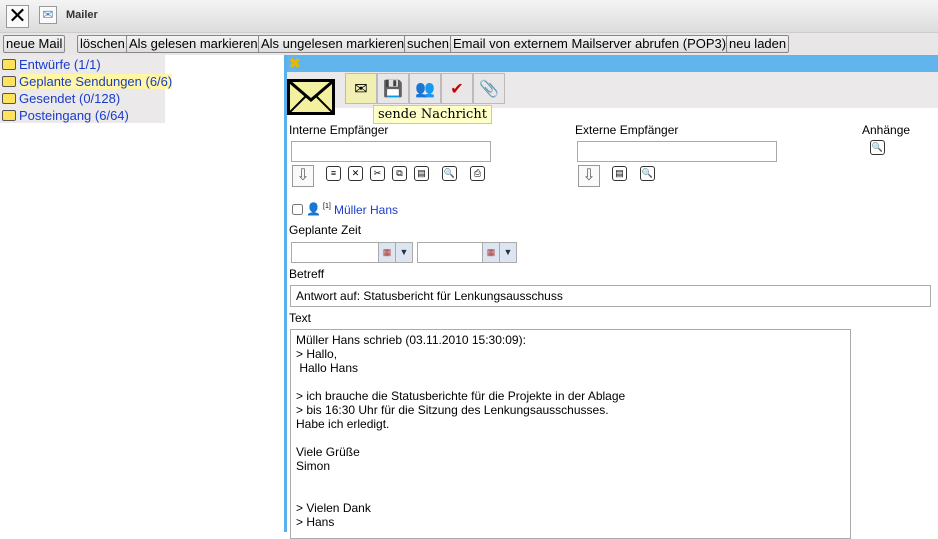 The height and width of the screenshot is (539, 938). Describe the element at coordinates (391, 151) in the screenshot. I see `internal-recipients-input` at that location.